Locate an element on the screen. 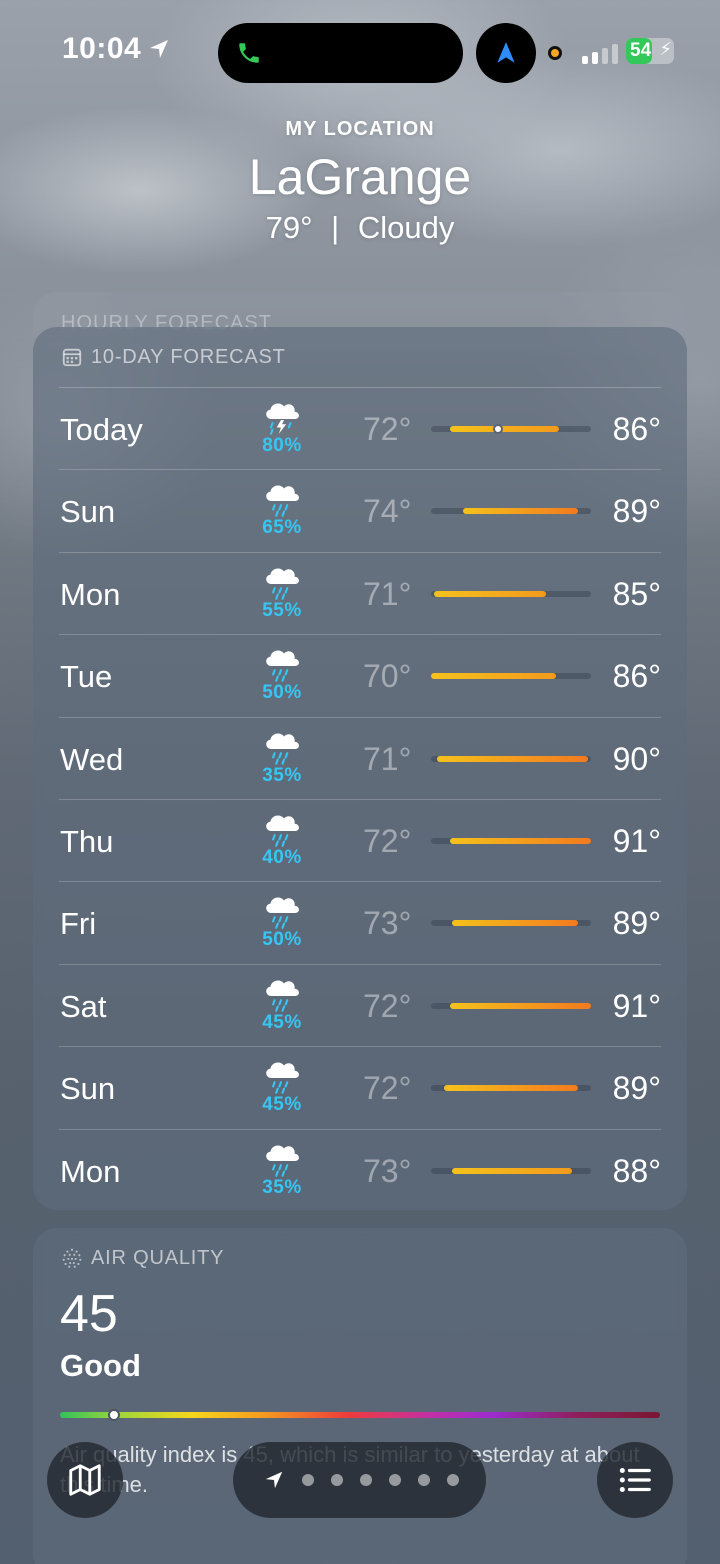 This screenshot has width=720, height=1564. locations-list-button is located at coordinates (635, 1480).